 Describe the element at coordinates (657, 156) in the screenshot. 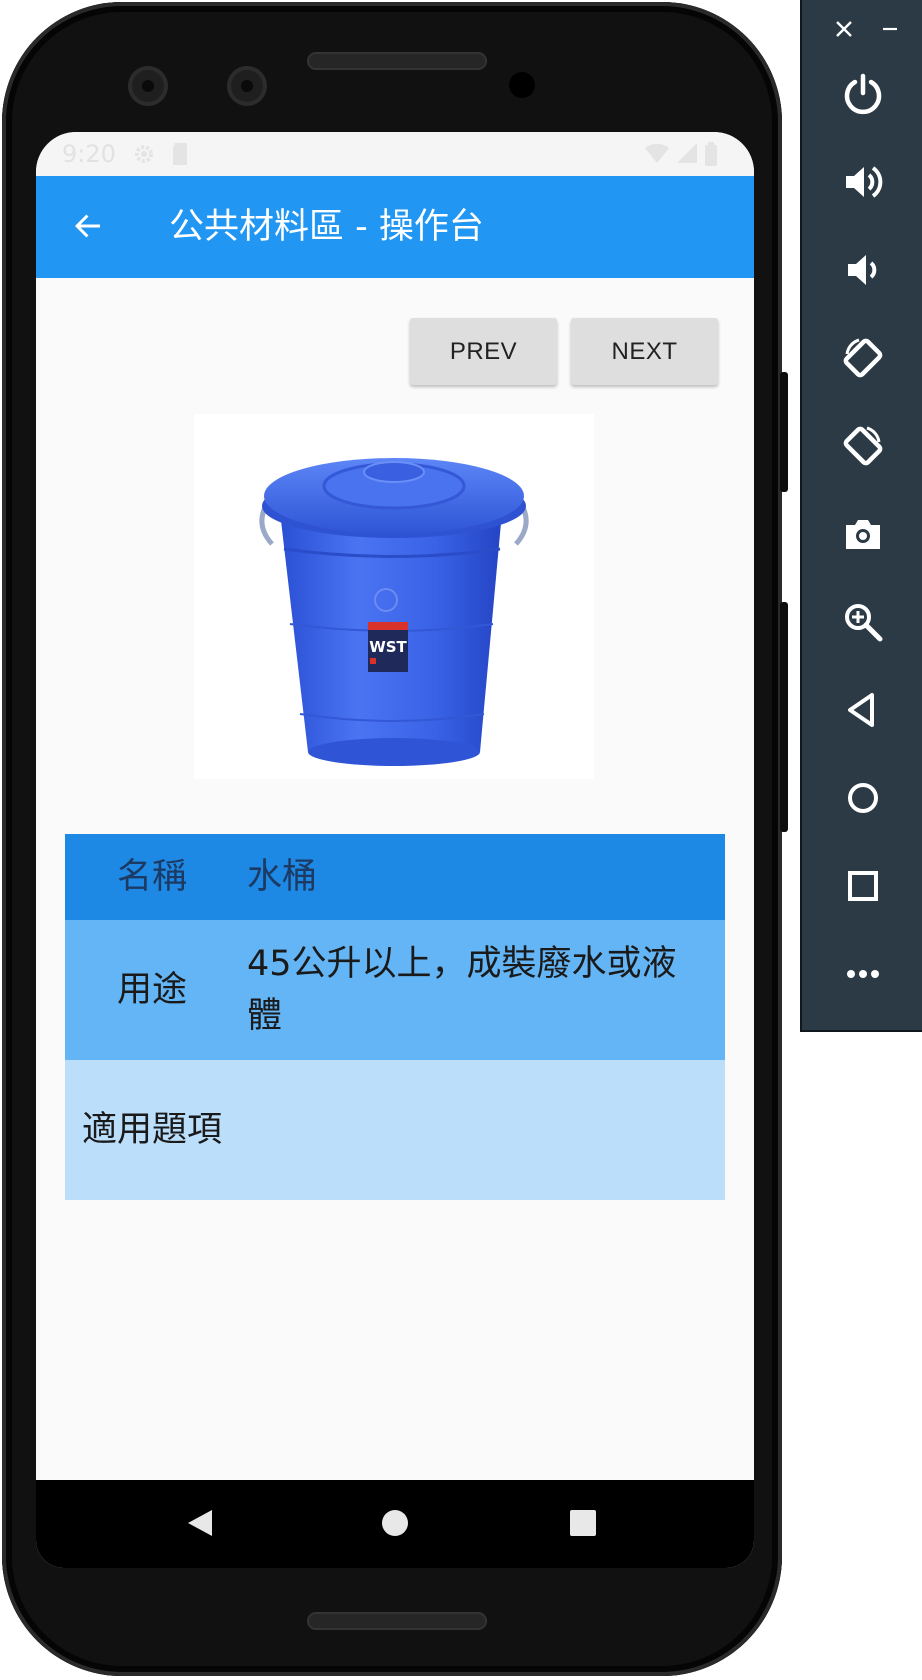

I see `wifi-icon` at that location.